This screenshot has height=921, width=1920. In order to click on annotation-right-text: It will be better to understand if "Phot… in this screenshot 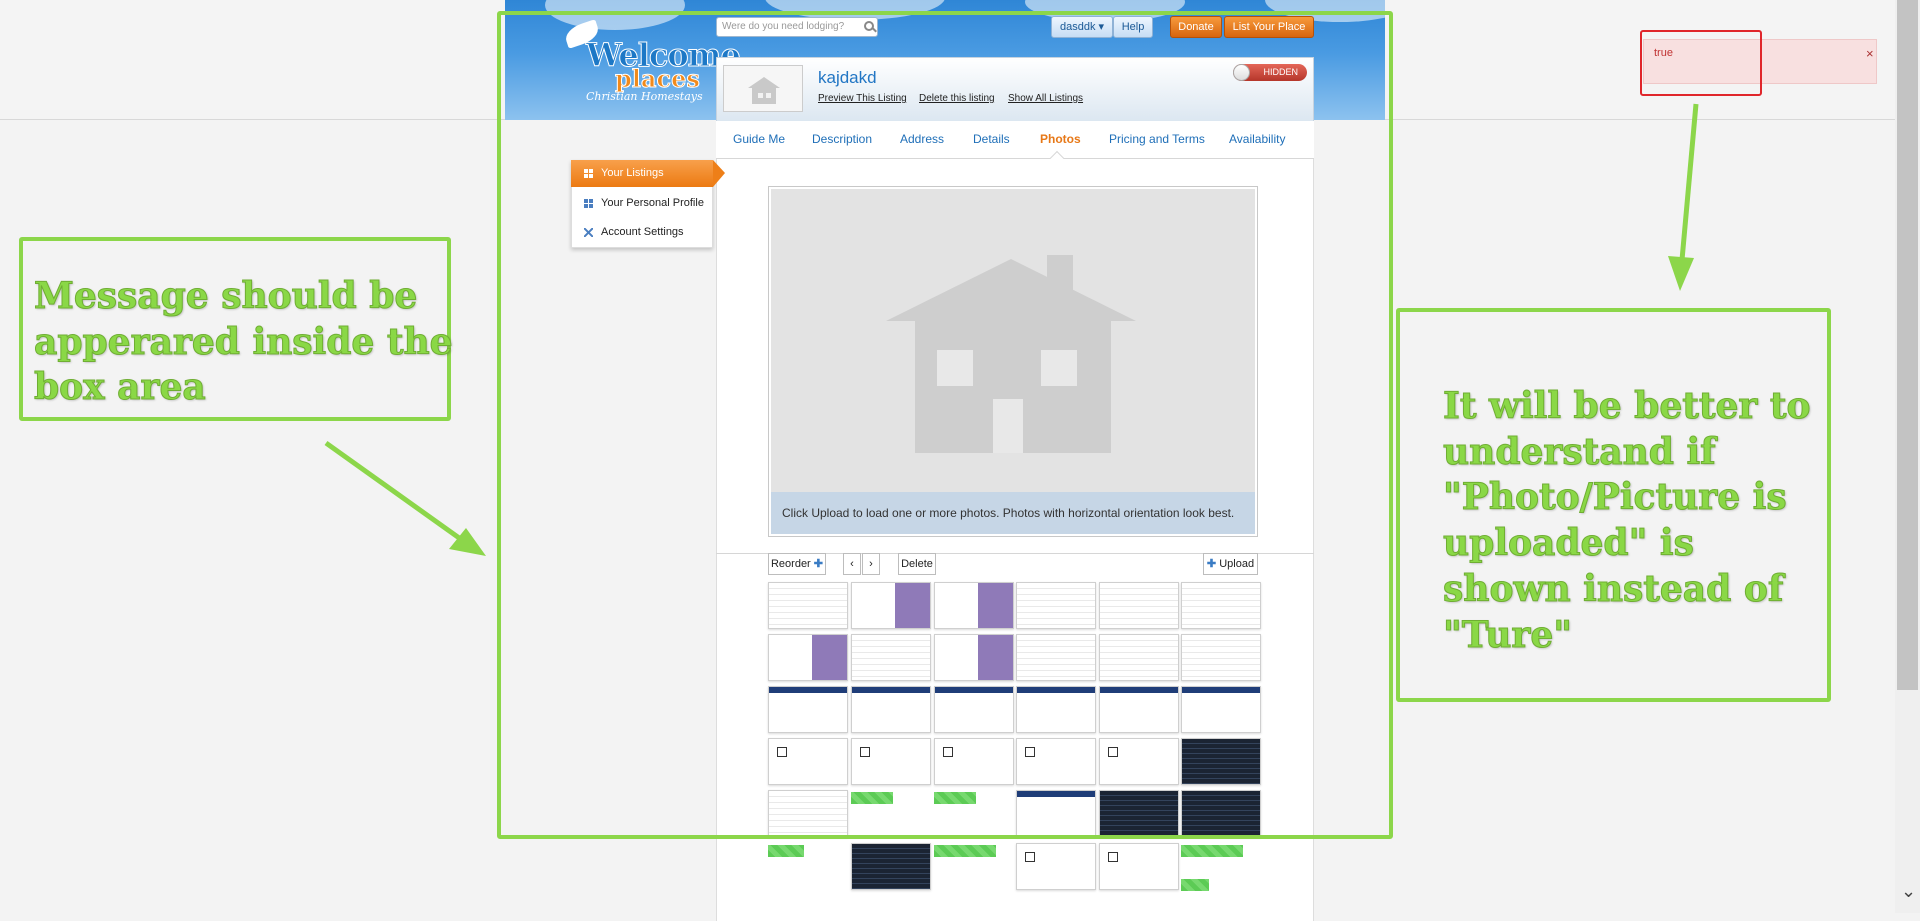, I will do `click(1627, 520)`.